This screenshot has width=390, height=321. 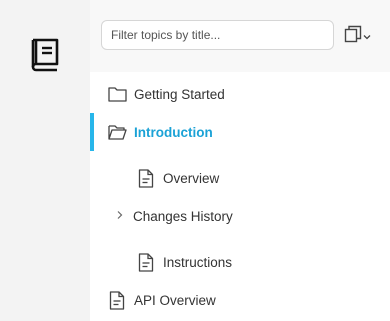 I want to click on filter-topics-input, so click(x=217, y=35).